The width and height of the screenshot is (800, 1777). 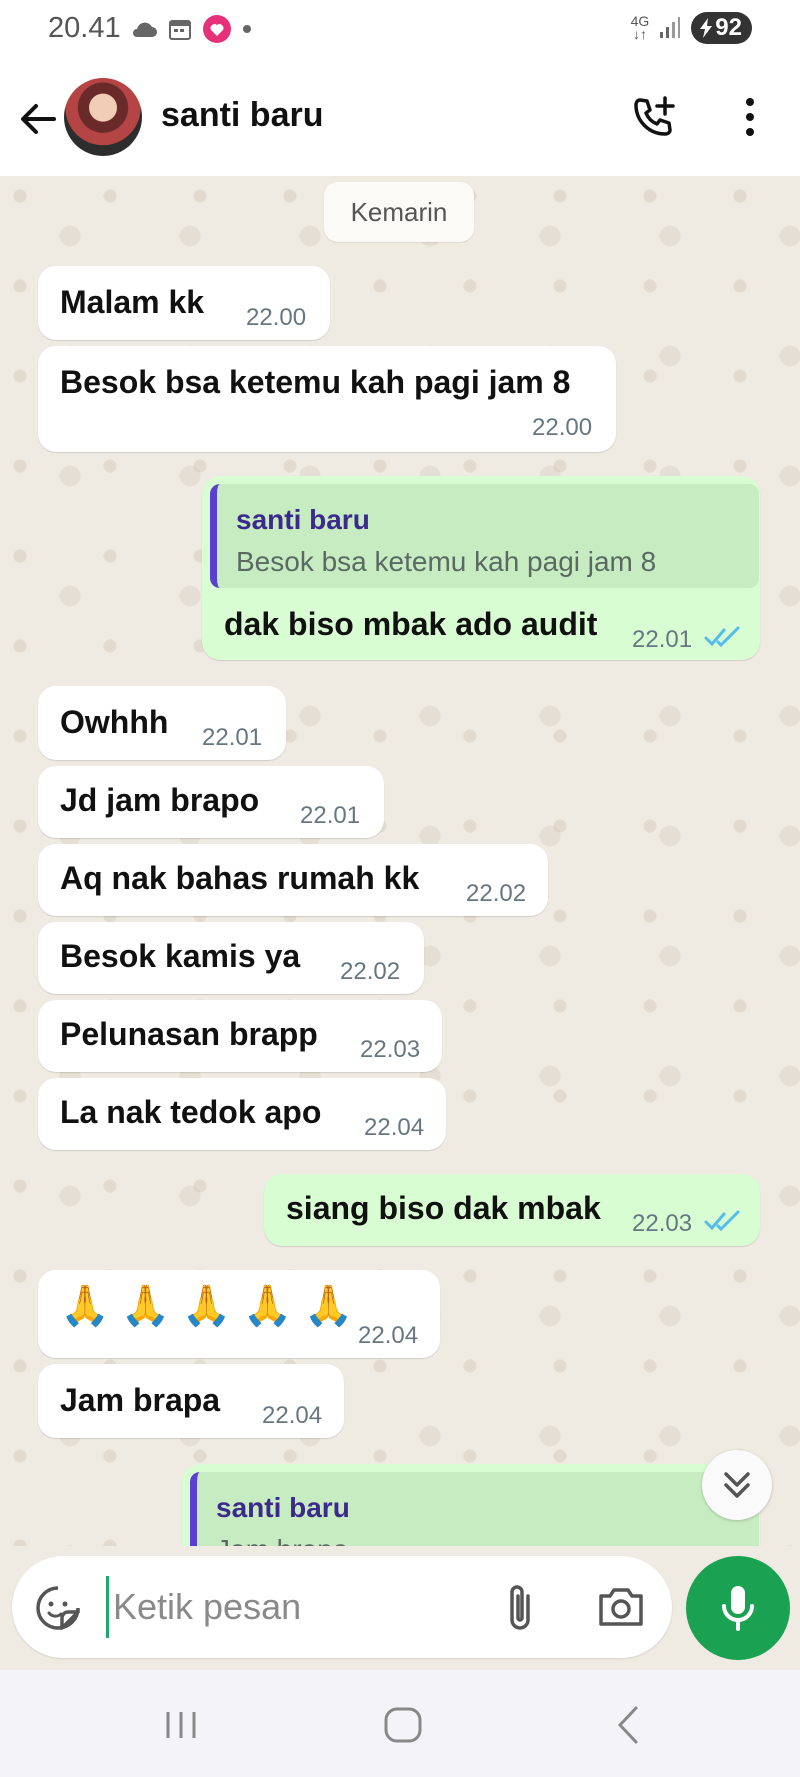 What do you see at coordinates (282, 1540) in the screenshot?
I see `quoted-text: Jam brapa` at bounding box center [282, 1540].